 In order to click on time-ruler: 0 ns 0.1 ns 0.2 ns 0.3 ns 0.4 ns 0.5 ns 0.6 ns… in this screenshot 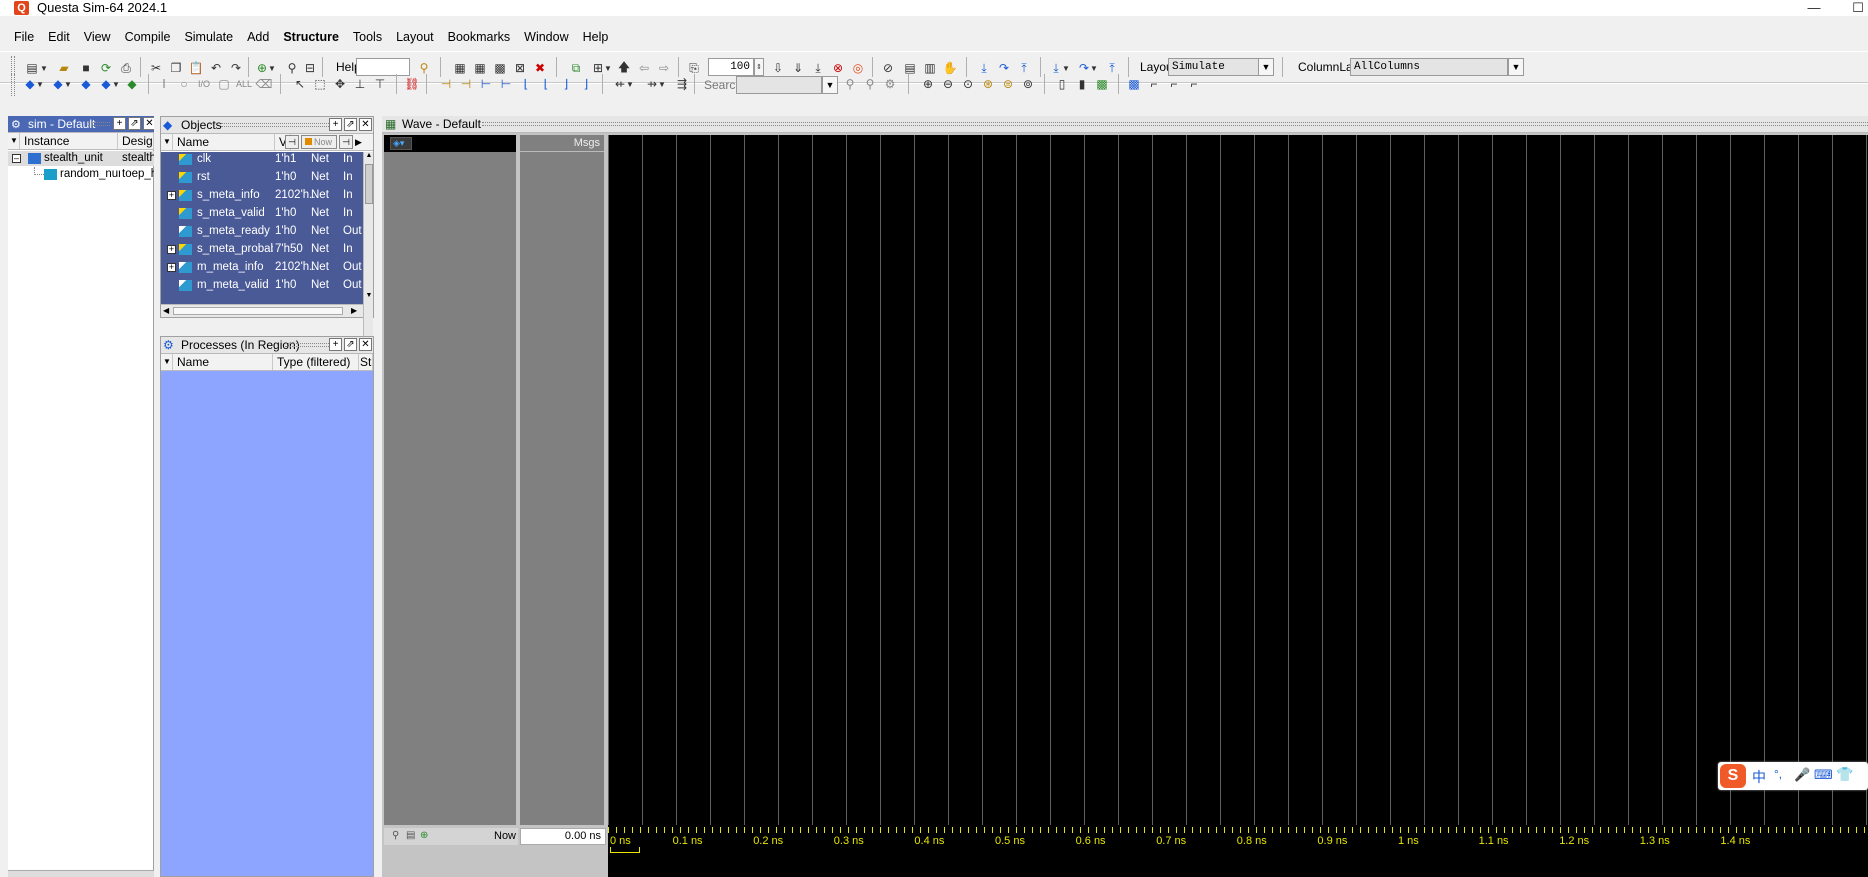, I will do `click(1238, 851)`.